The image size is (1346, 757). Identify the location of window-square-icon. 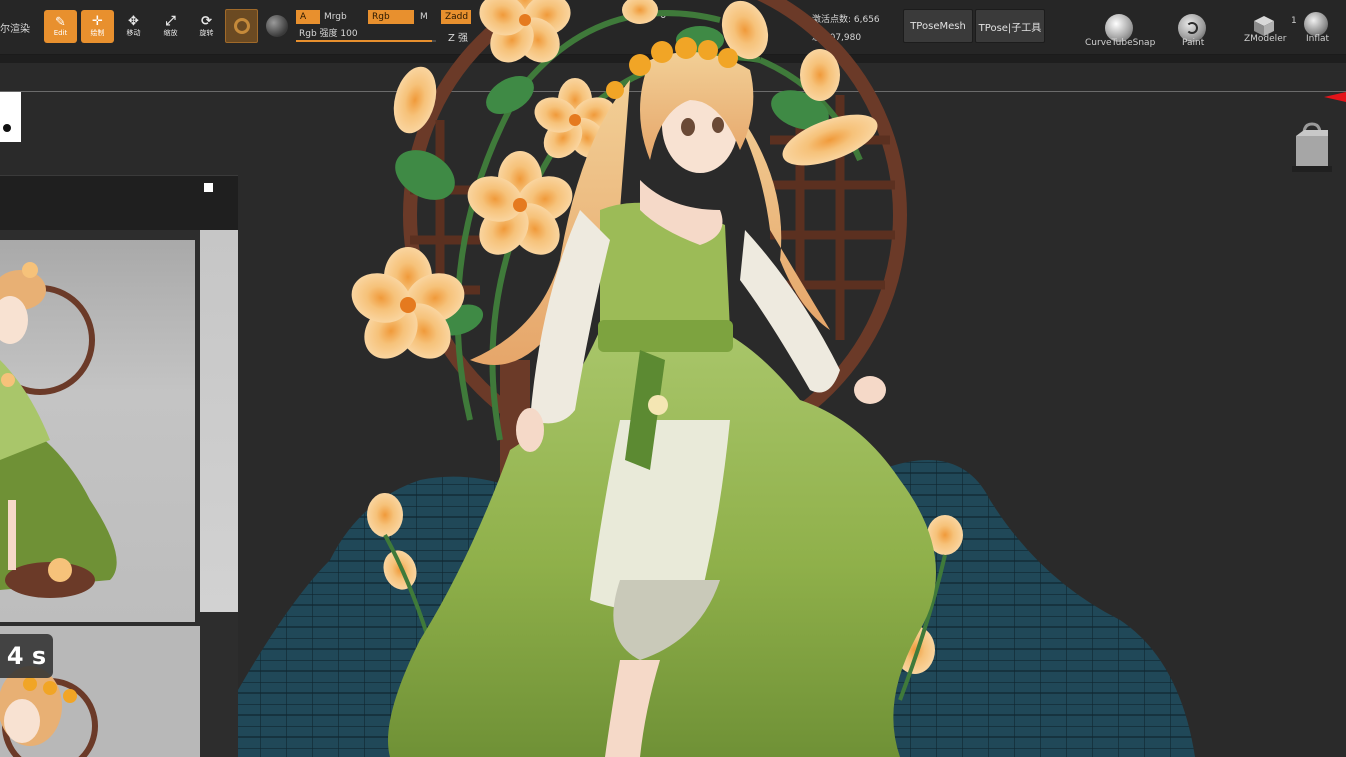
(208, 187).